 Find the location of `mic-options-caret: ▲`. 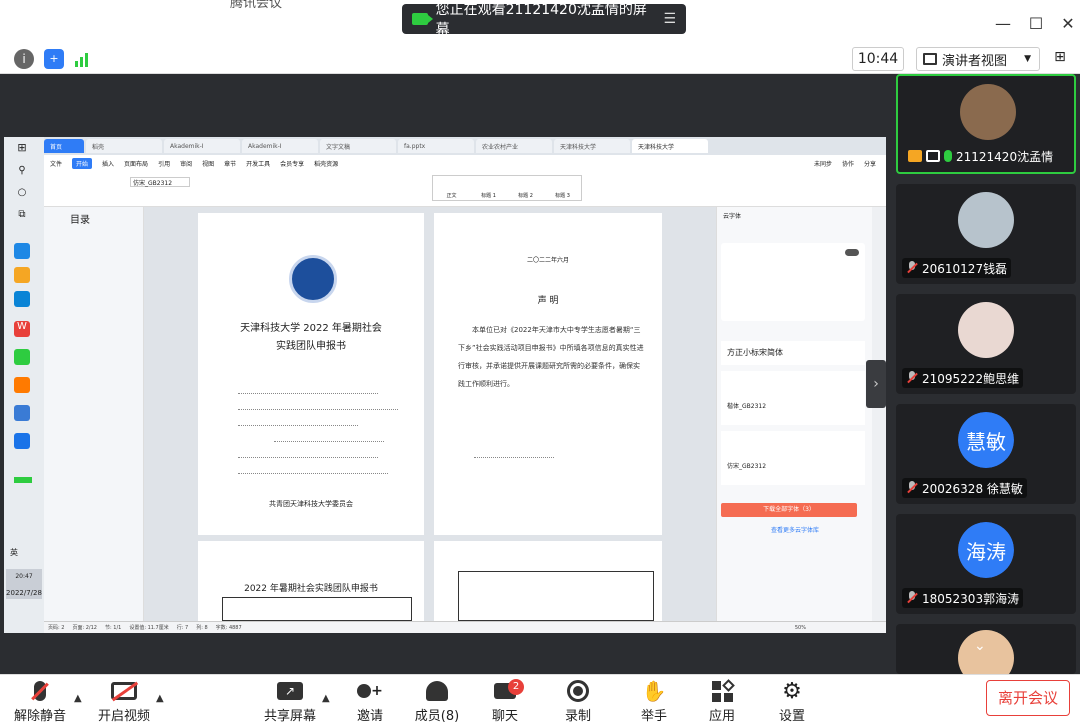

mic-options-caret: ▲ is located at coordinates (78, 698).